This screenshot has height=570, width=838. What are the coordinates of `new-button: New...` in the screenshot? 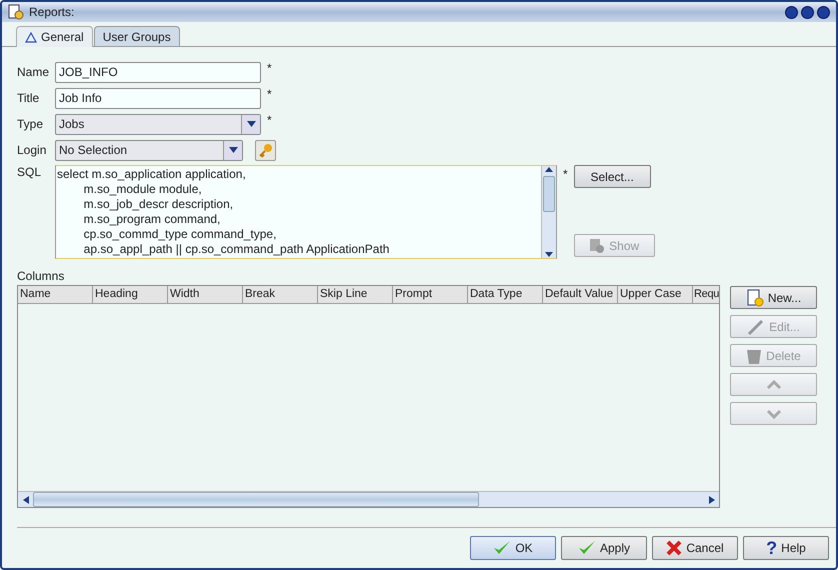 It's located at (773, 297).